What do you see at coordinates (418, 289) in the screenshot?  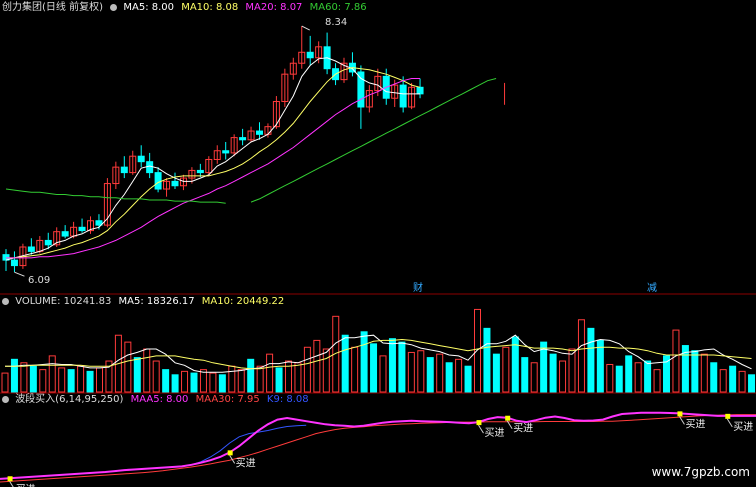 I see `event-marker-1: 财` at bounding box center [418, 289].